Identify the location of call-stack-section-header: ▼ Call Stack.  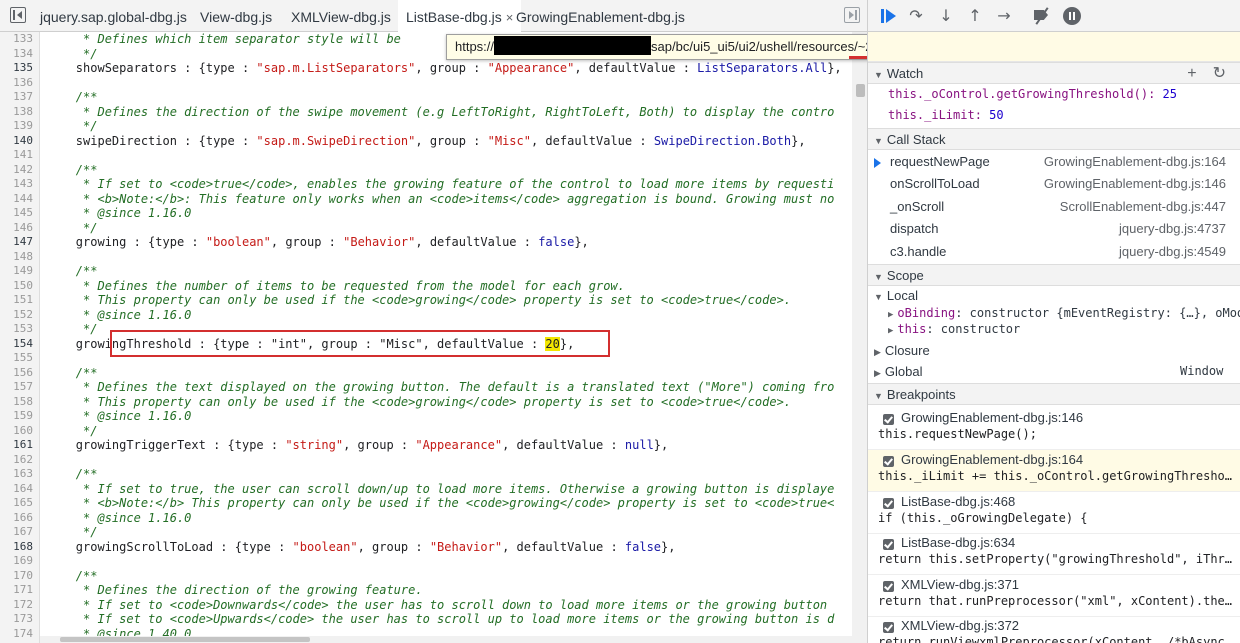
(1054, 139).